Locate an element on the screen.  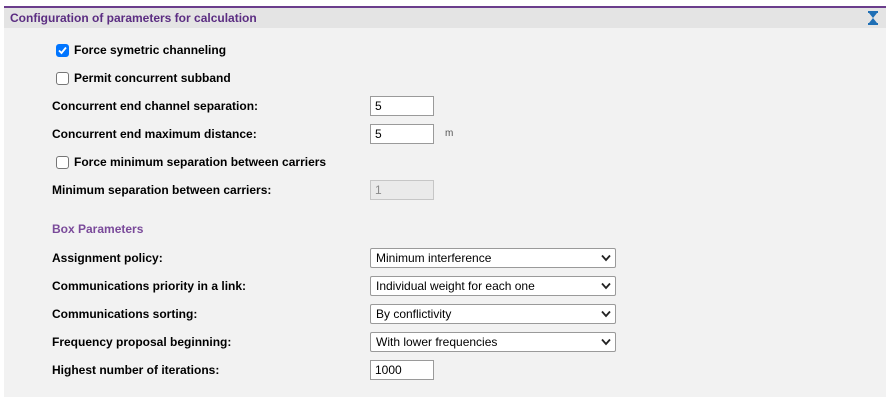
concurrent-separation-input is located at coordinates (402, 106).